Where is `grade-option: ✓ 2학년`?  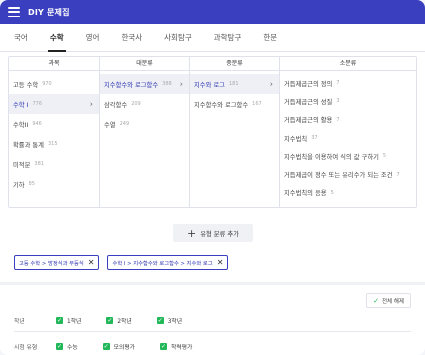
grade-option: ✓ 2학년 is located at coordinates (119, 320).